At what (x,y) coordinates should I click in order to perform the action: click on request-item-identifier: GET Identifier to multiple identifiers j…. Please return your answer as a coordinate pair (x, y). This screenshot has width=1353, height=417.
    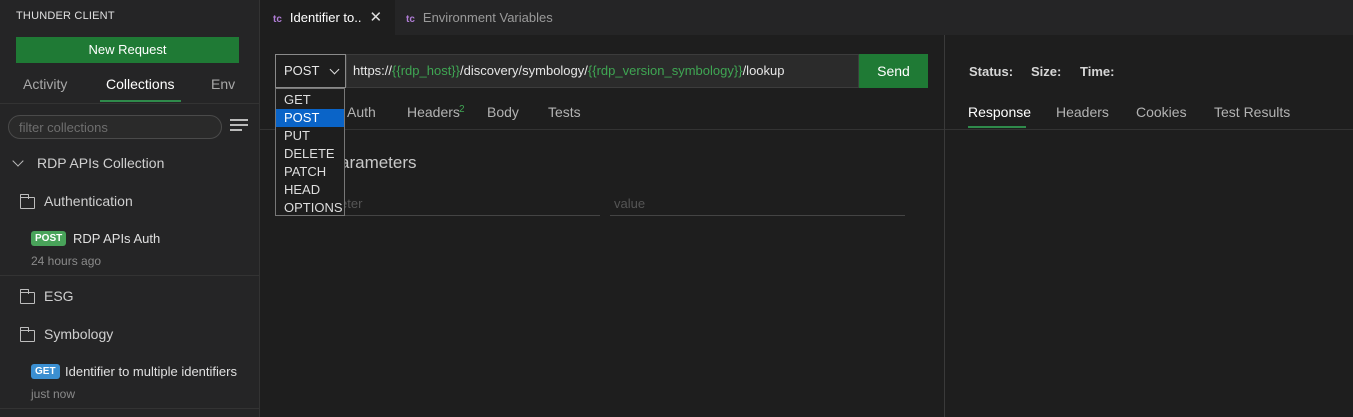
    Looking at the image, I should click on (130, 382).